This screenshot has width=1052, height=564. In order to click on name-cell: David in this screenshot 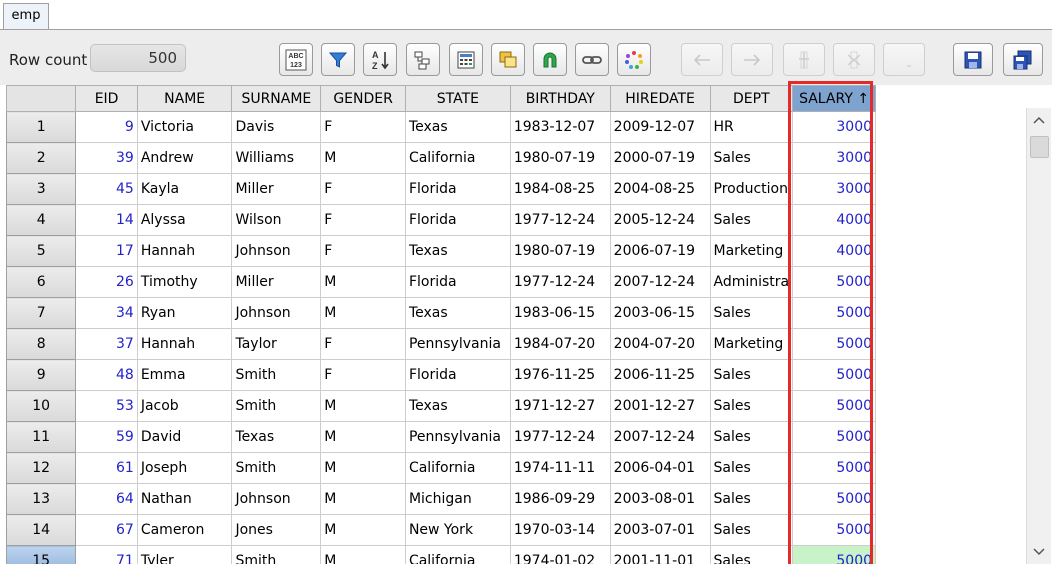, I will do `click(184, 437)`.